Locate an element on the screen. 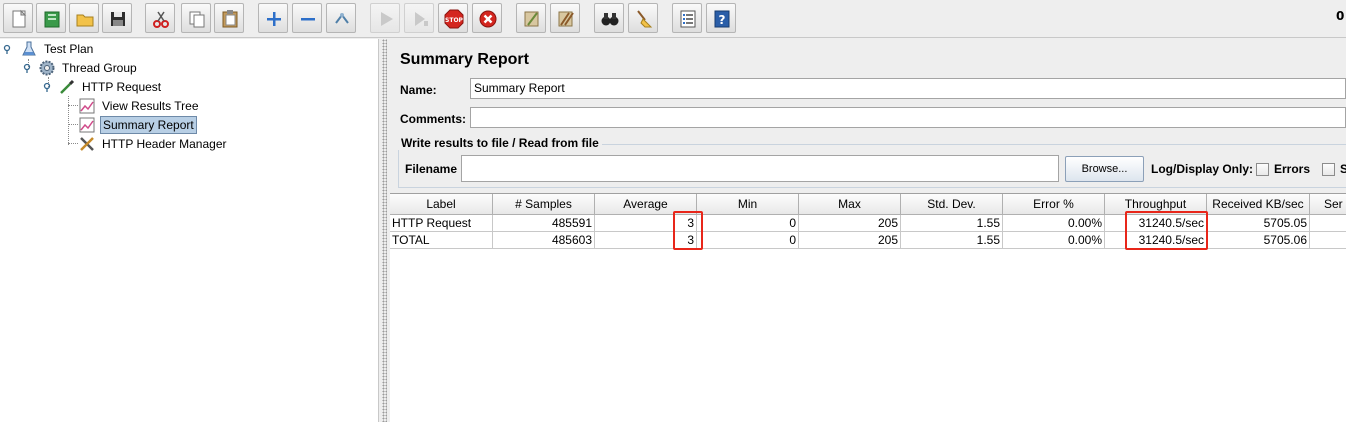 This screenshot has width=1346, height=422. active-threads-counter: 0 is located at coordinates (1340, 16).